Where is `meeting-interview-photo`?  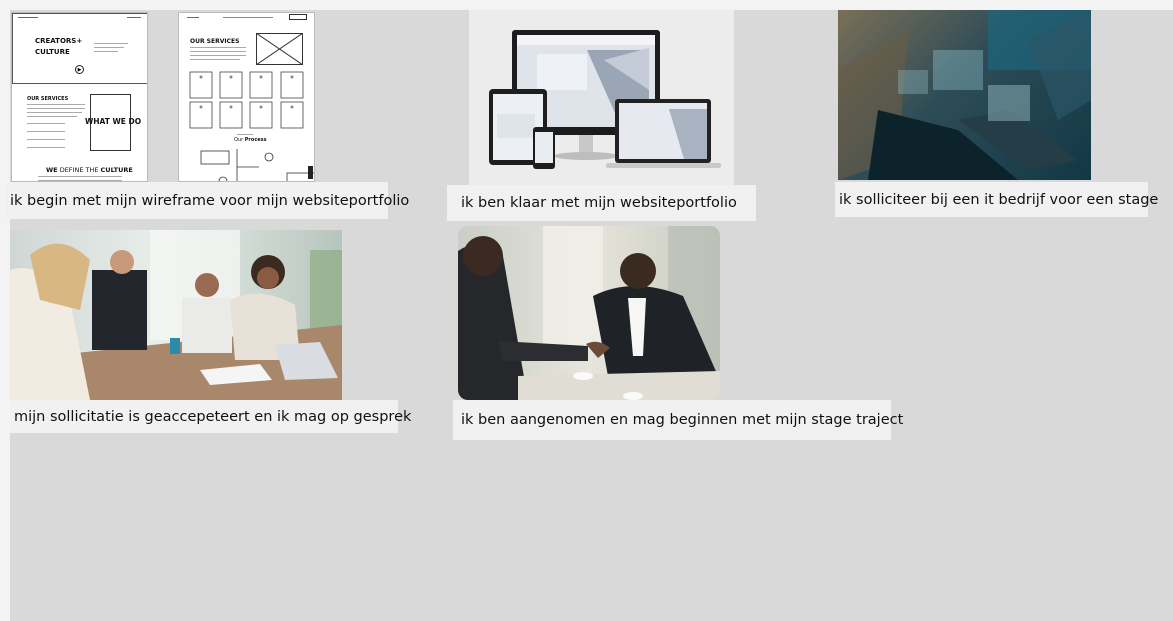 meeting-interview-photo is located at coordinates (176, 315).